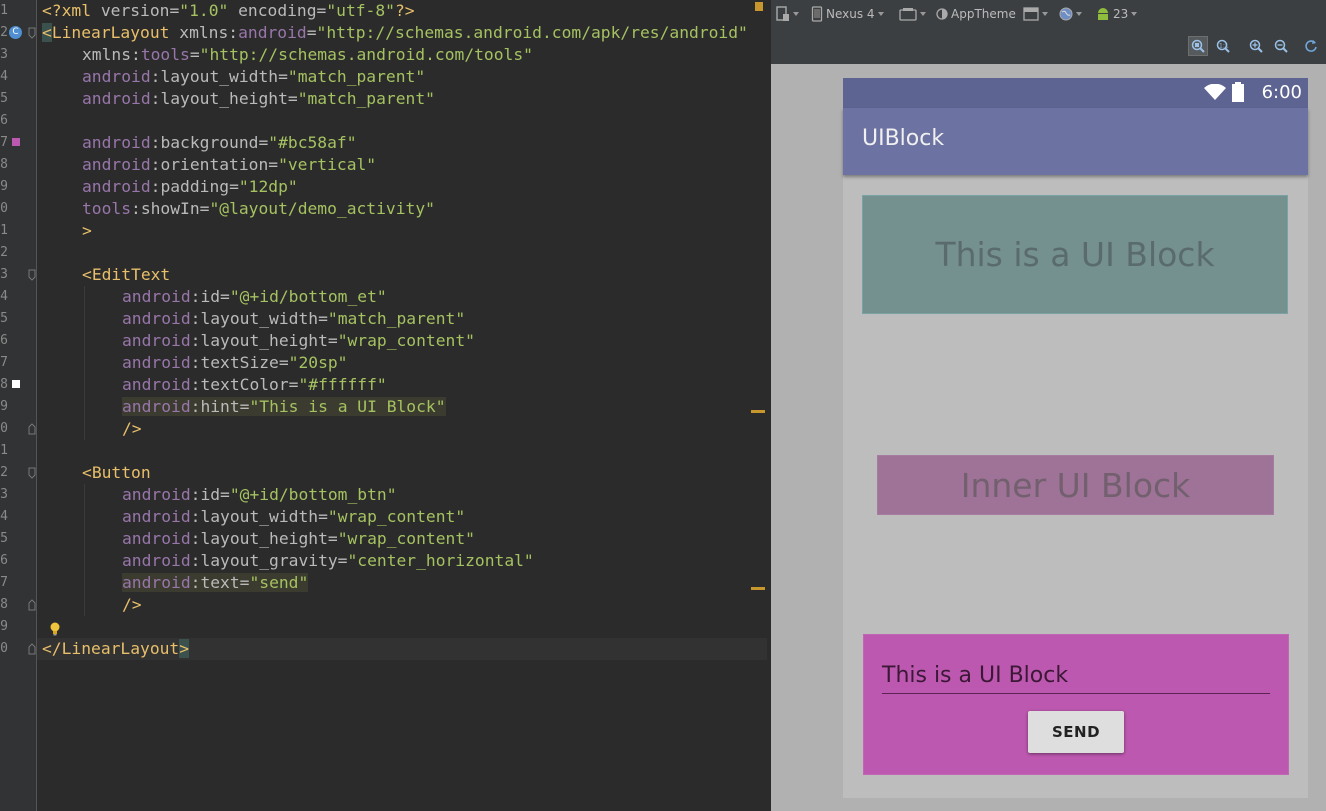 The width and height of the screenshot is (1326, 811). Describe the element at coordinates (1076, 732) in the screenshot. I see `send-button: SEND` at that location.